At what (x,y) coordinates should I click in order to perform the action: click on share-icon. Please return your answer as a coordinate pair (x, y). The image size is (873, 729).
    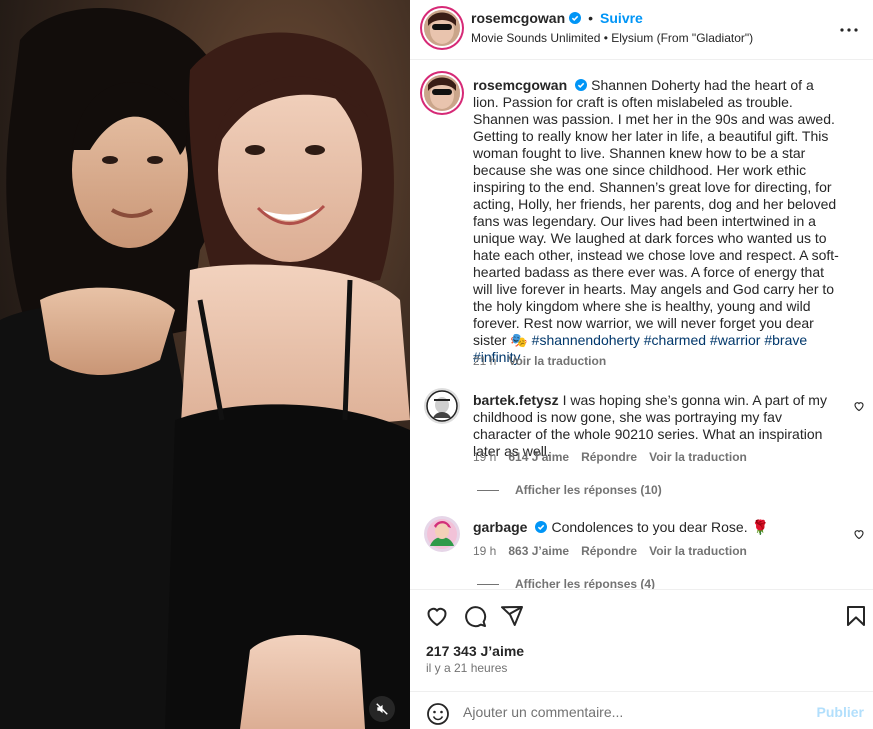
    Looking at the image, I should click on (512, 616).